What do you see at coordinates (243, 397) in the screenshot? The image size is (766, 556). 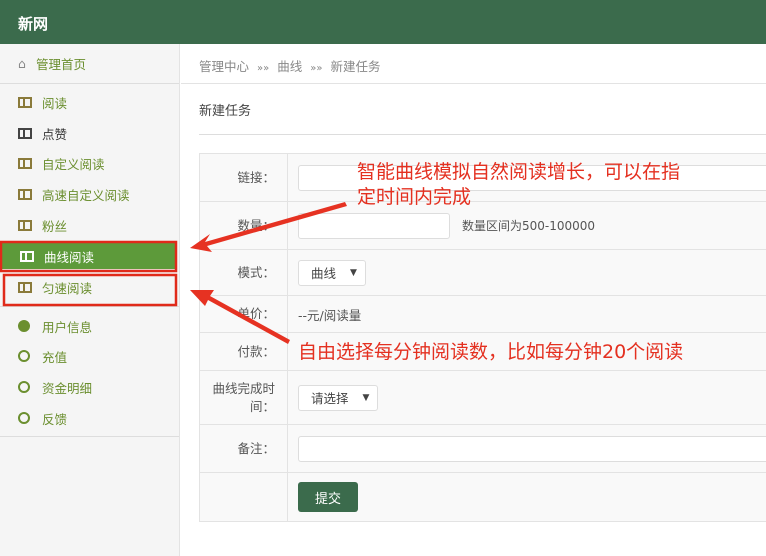 I see `completion-time-label: 曲线完成时间：` at bounding box center [243, 397].